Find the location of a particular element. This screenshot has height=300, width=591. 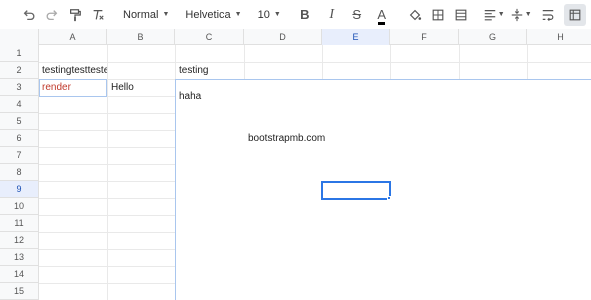

align-left-icon: ▼ is located at coordinates (494, 15).